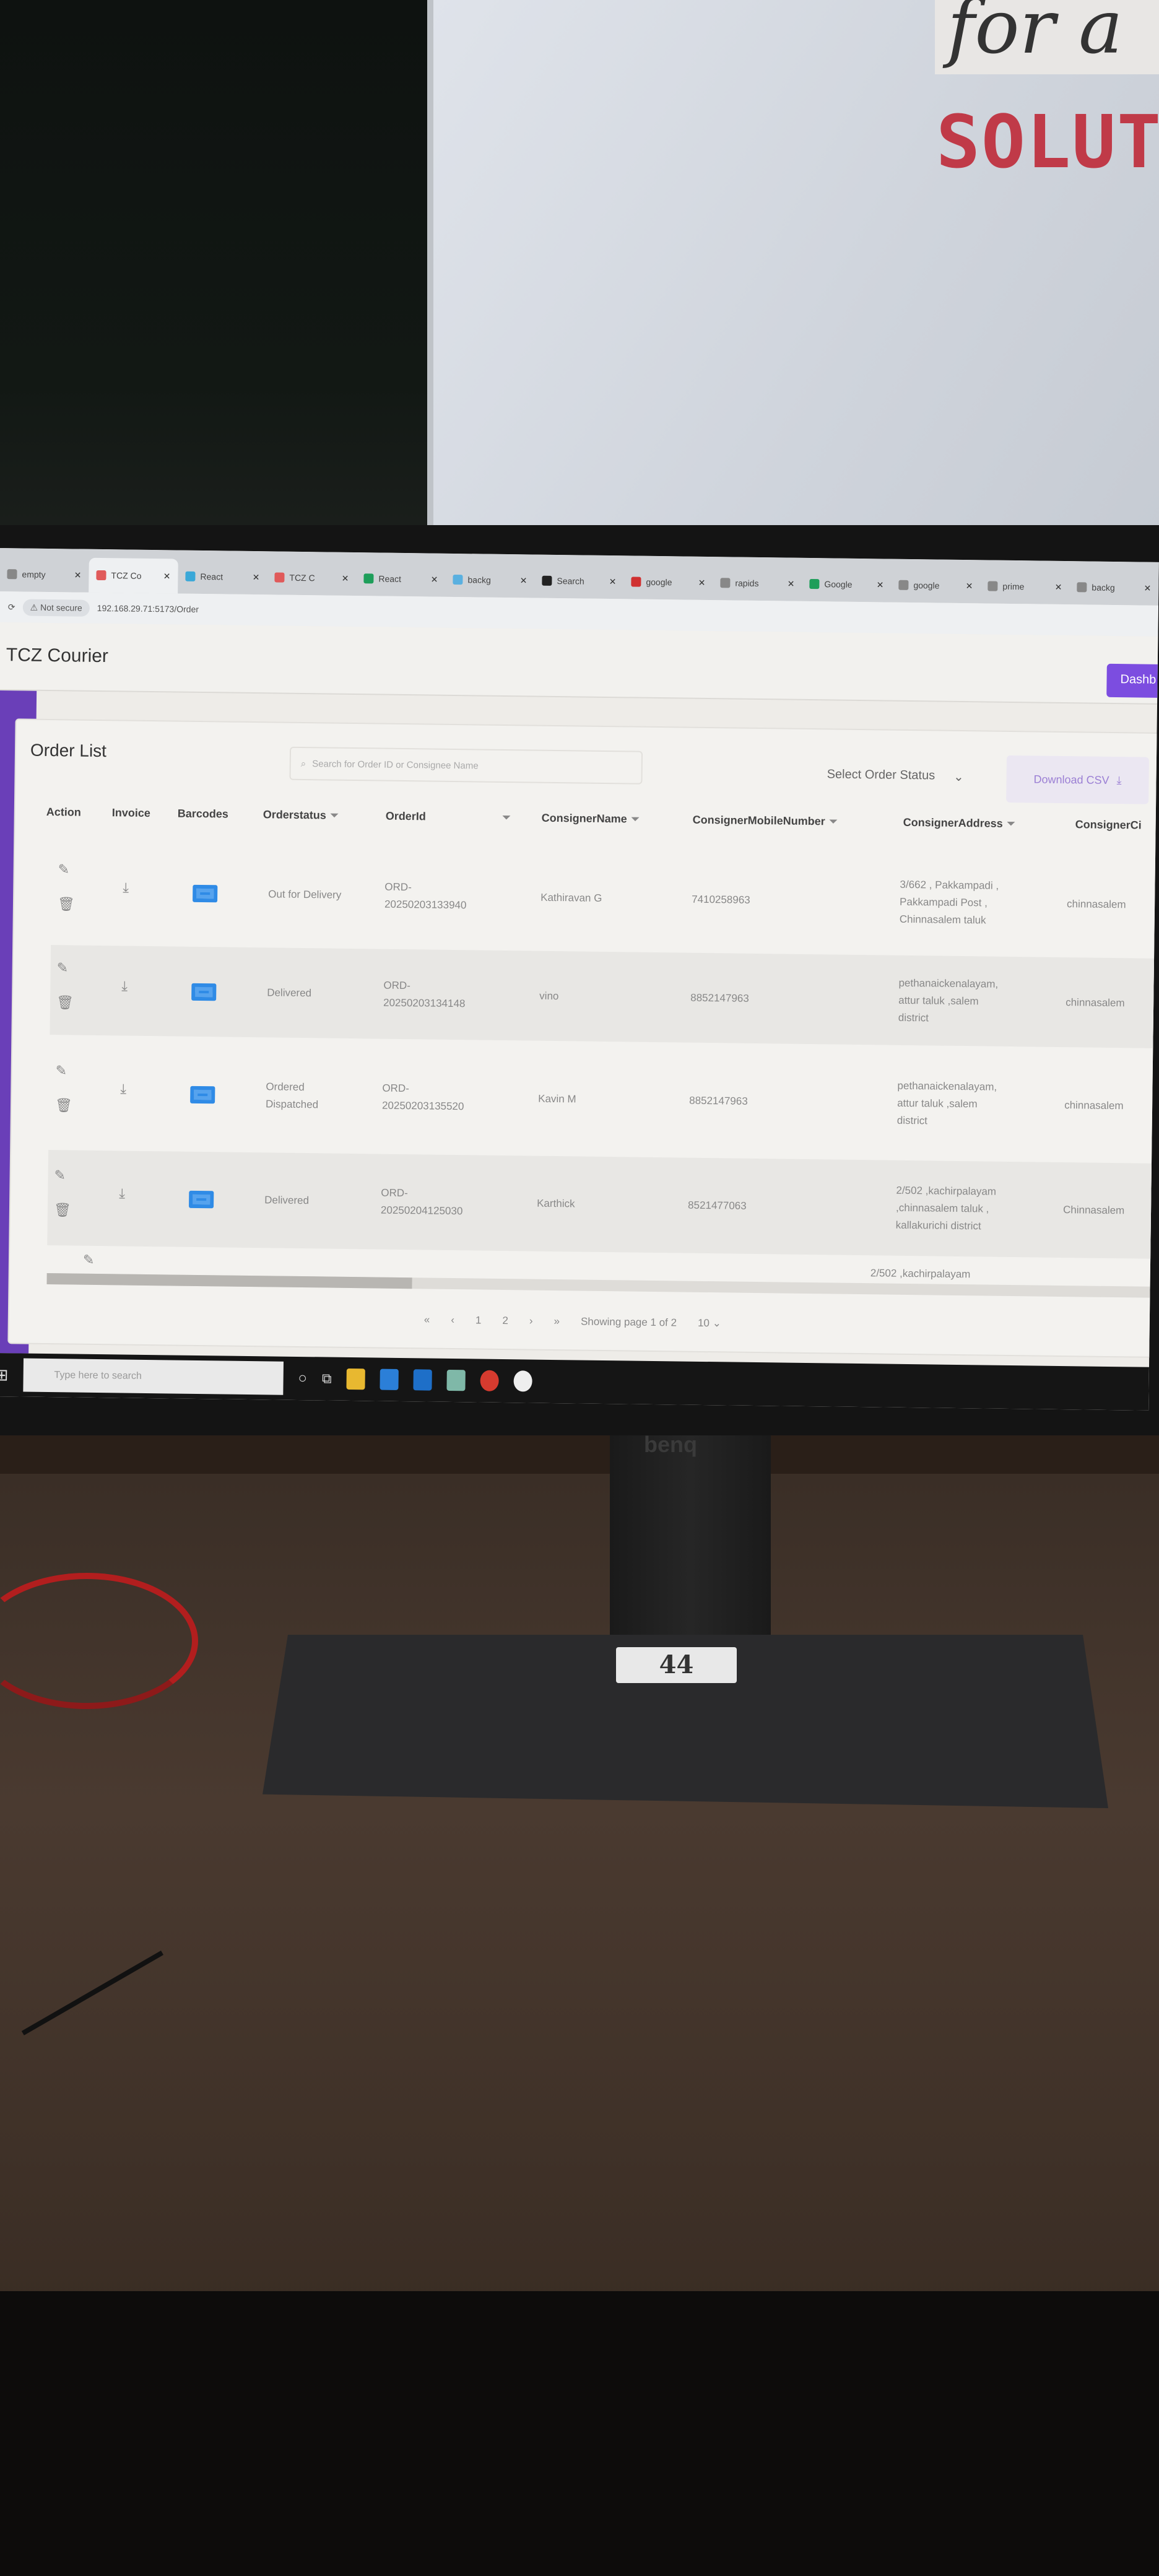  What do you see at coordinates (959, 823) in the screenshot?
I see `column-header: ConsignerAddress ⏷` at bounding box center [959, 823].